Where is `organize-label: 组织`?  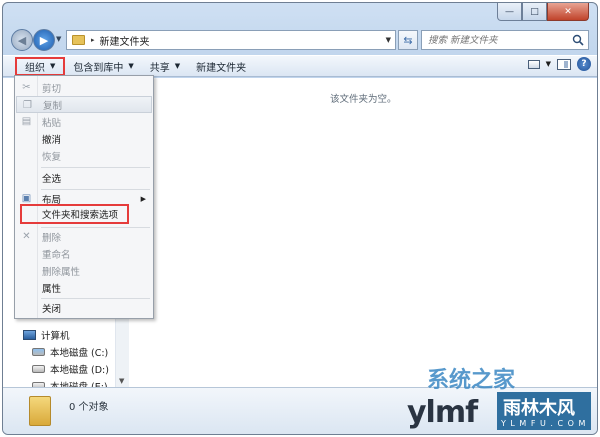 organize-label: 组织 is located at coordinates (35, 68).